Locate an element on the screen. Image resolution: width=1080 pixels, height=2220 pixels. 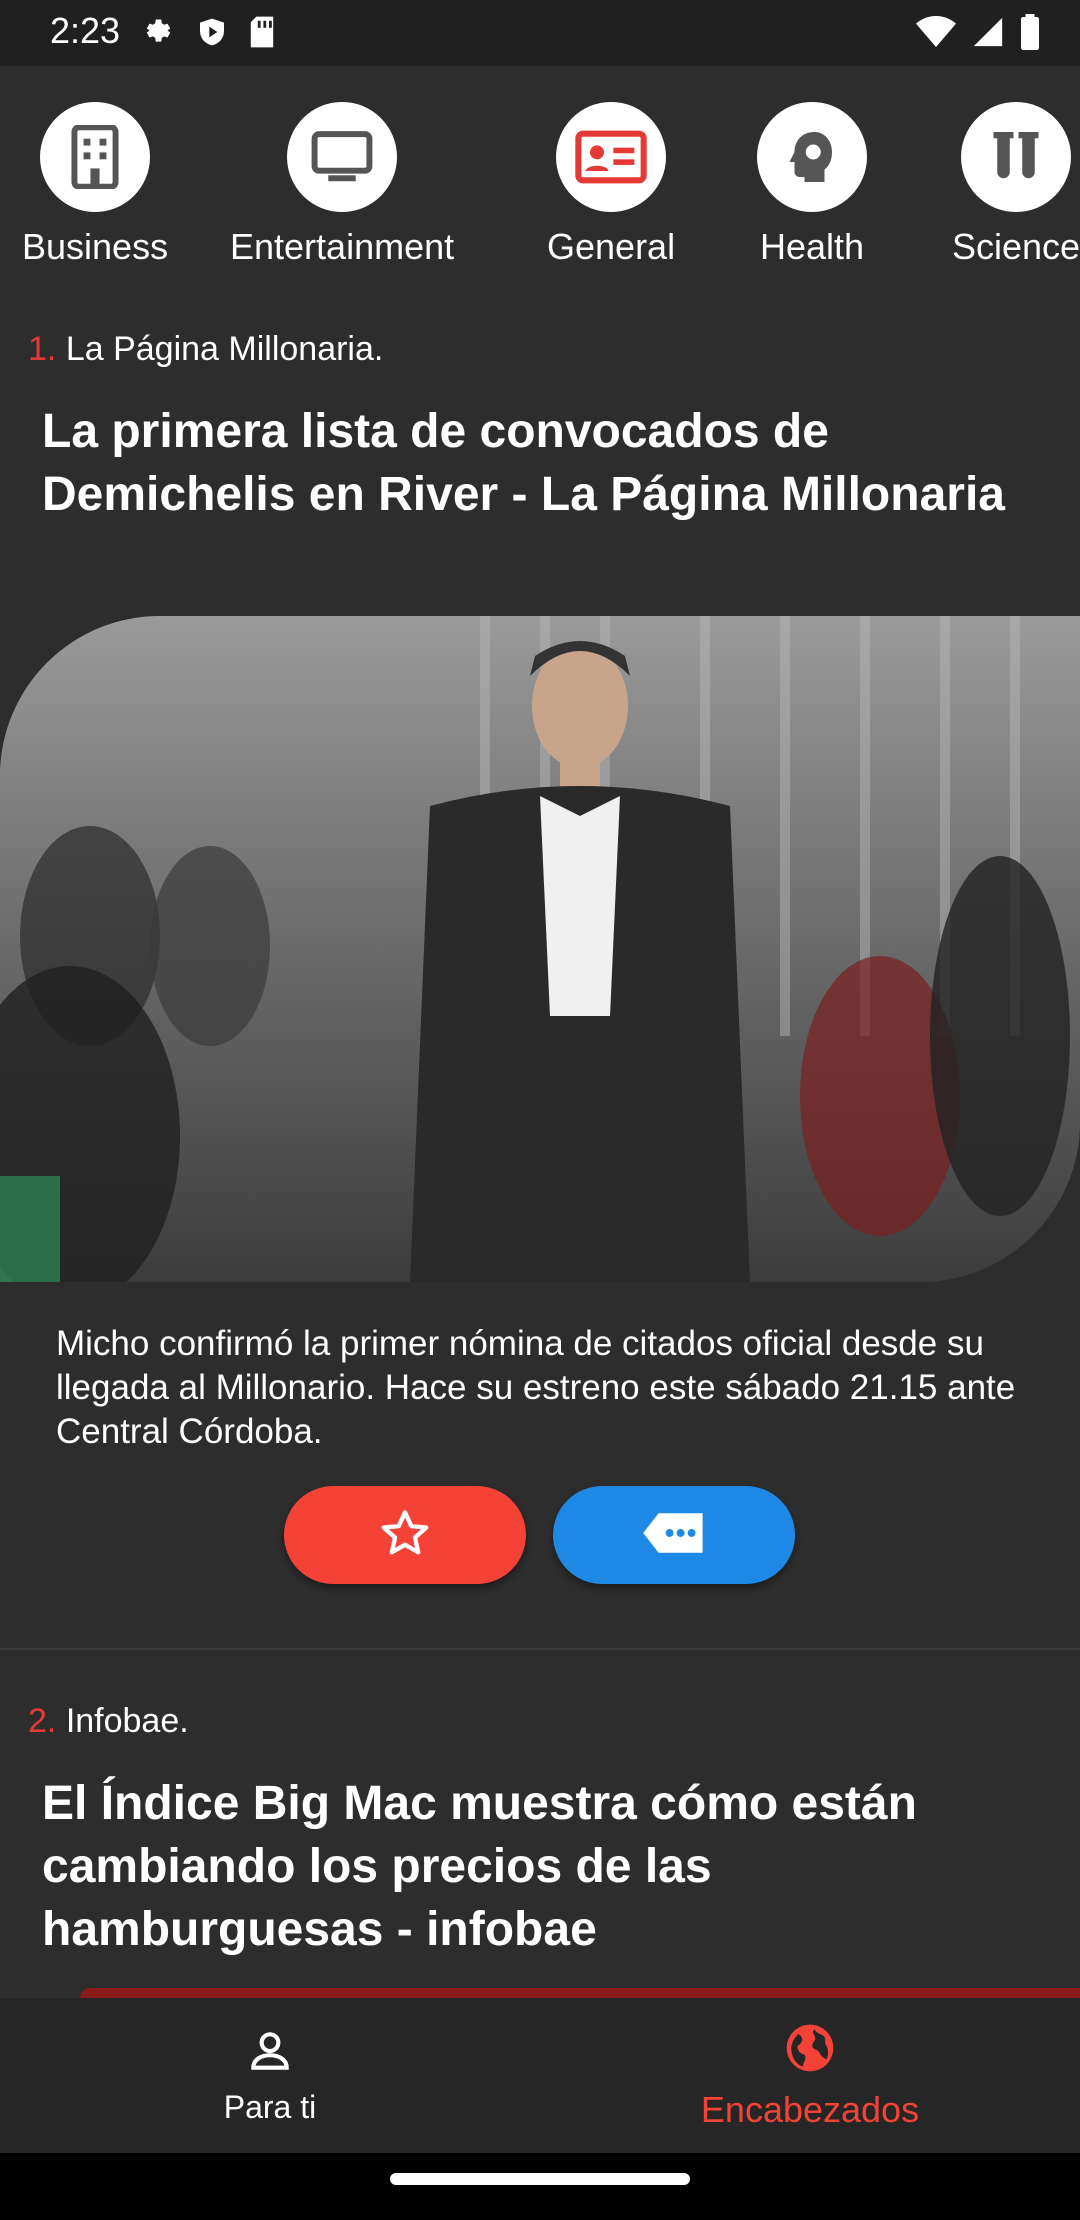
category-label: Business is located at coordinates (95, 246).